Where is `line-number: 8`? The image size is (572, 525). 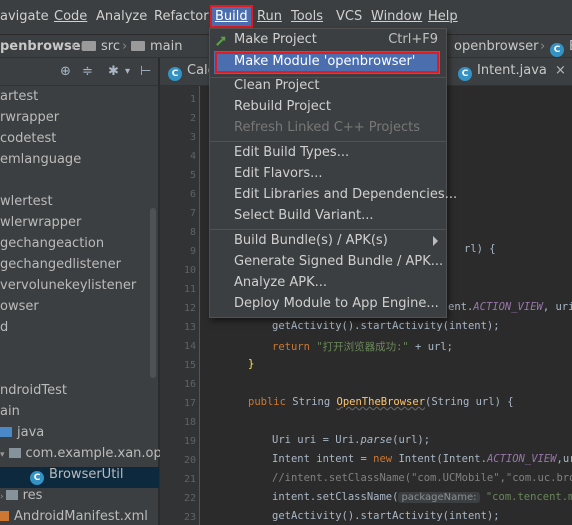
line-number: 8 is located at coordinates (192, 232).